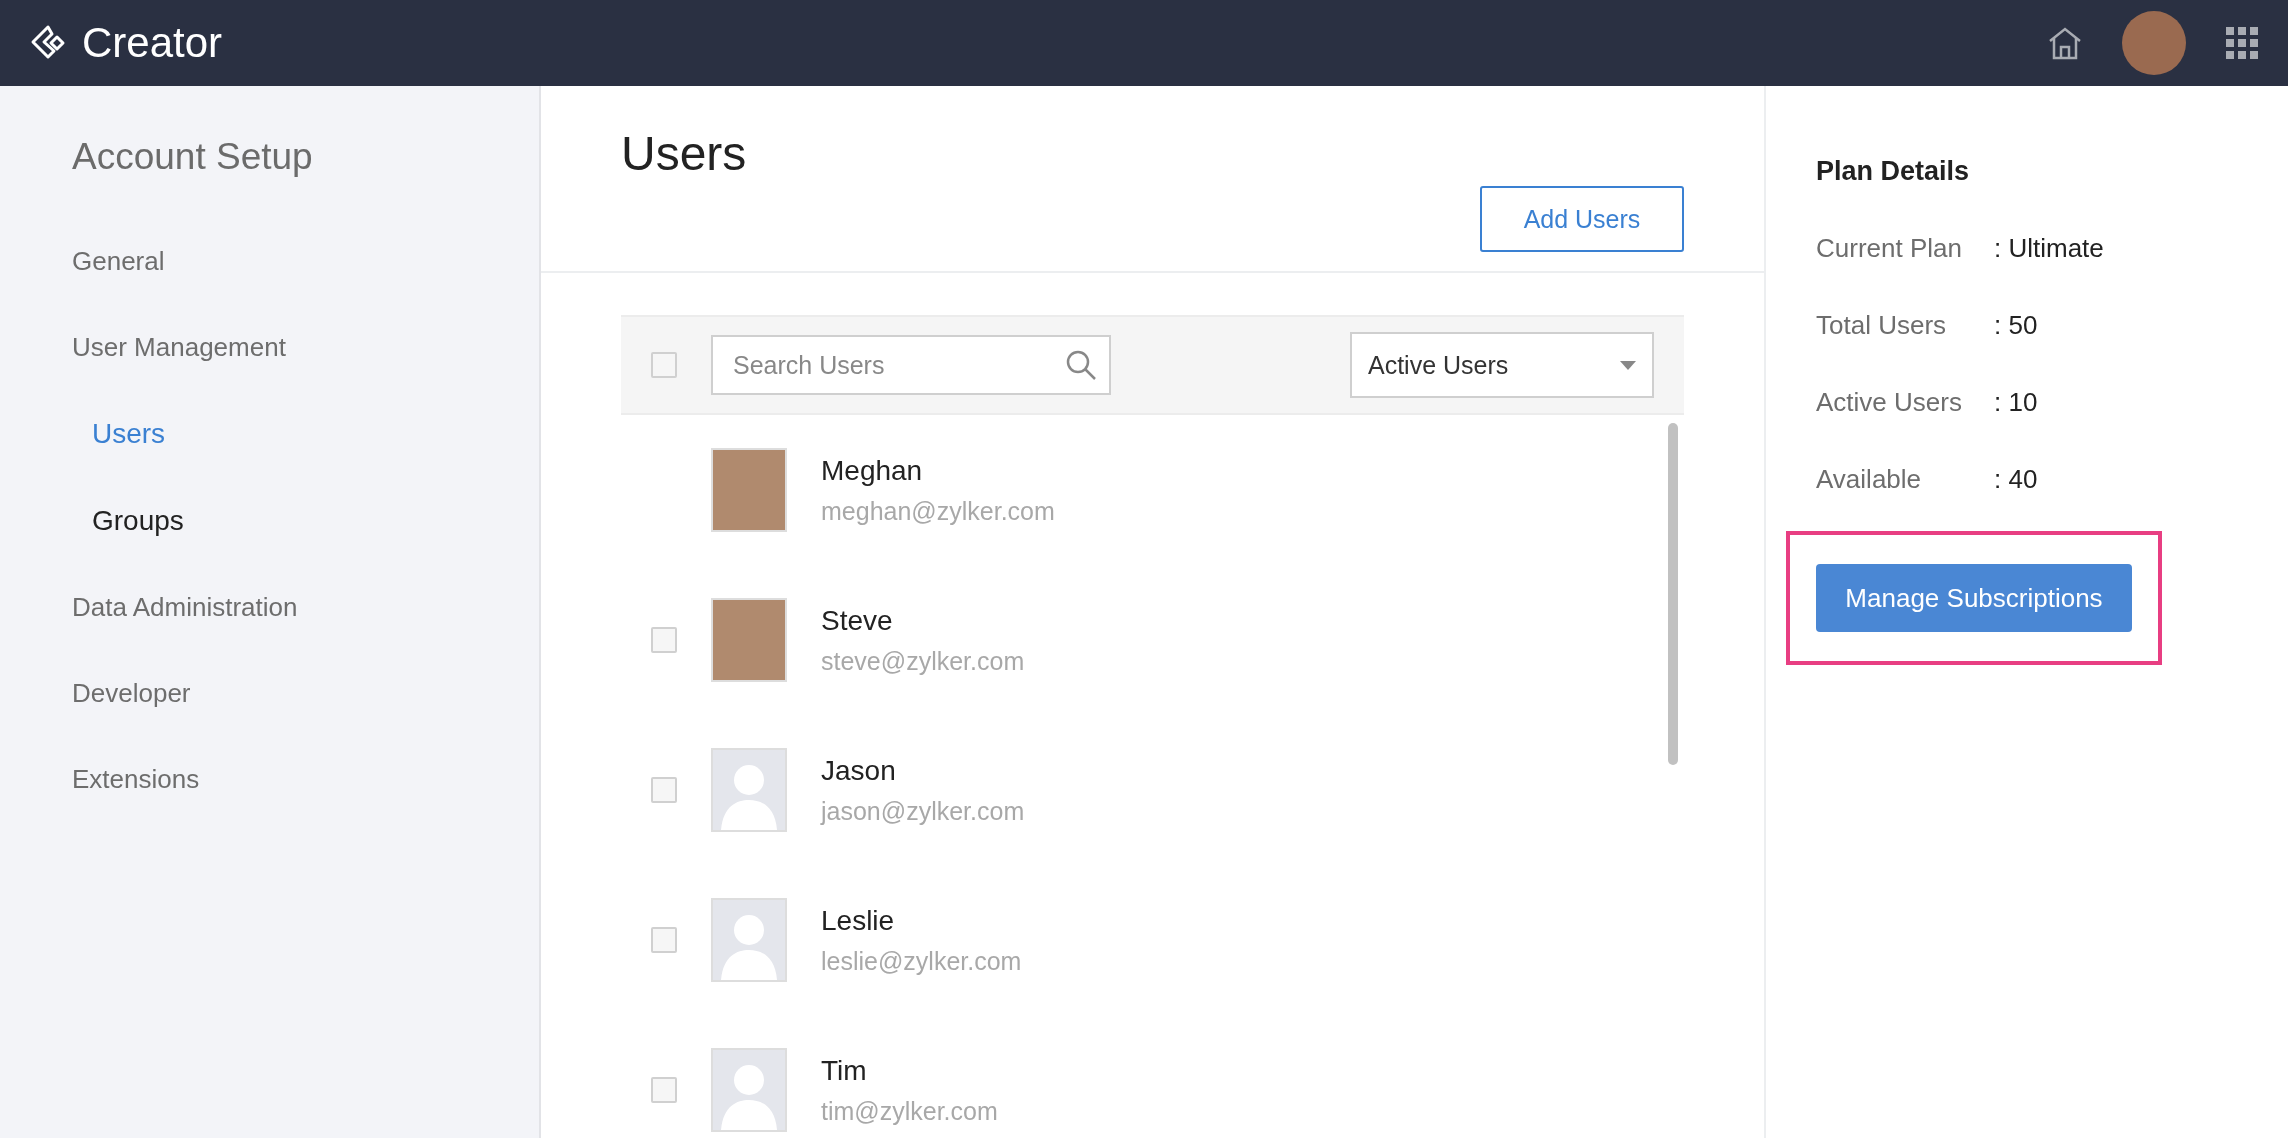 The width and height of the screenshot is (2288, 1138). What do you see at coordinates (152, 43) in the screenshot?
I see `app-name: Creator` at bounding box center [152, 43].